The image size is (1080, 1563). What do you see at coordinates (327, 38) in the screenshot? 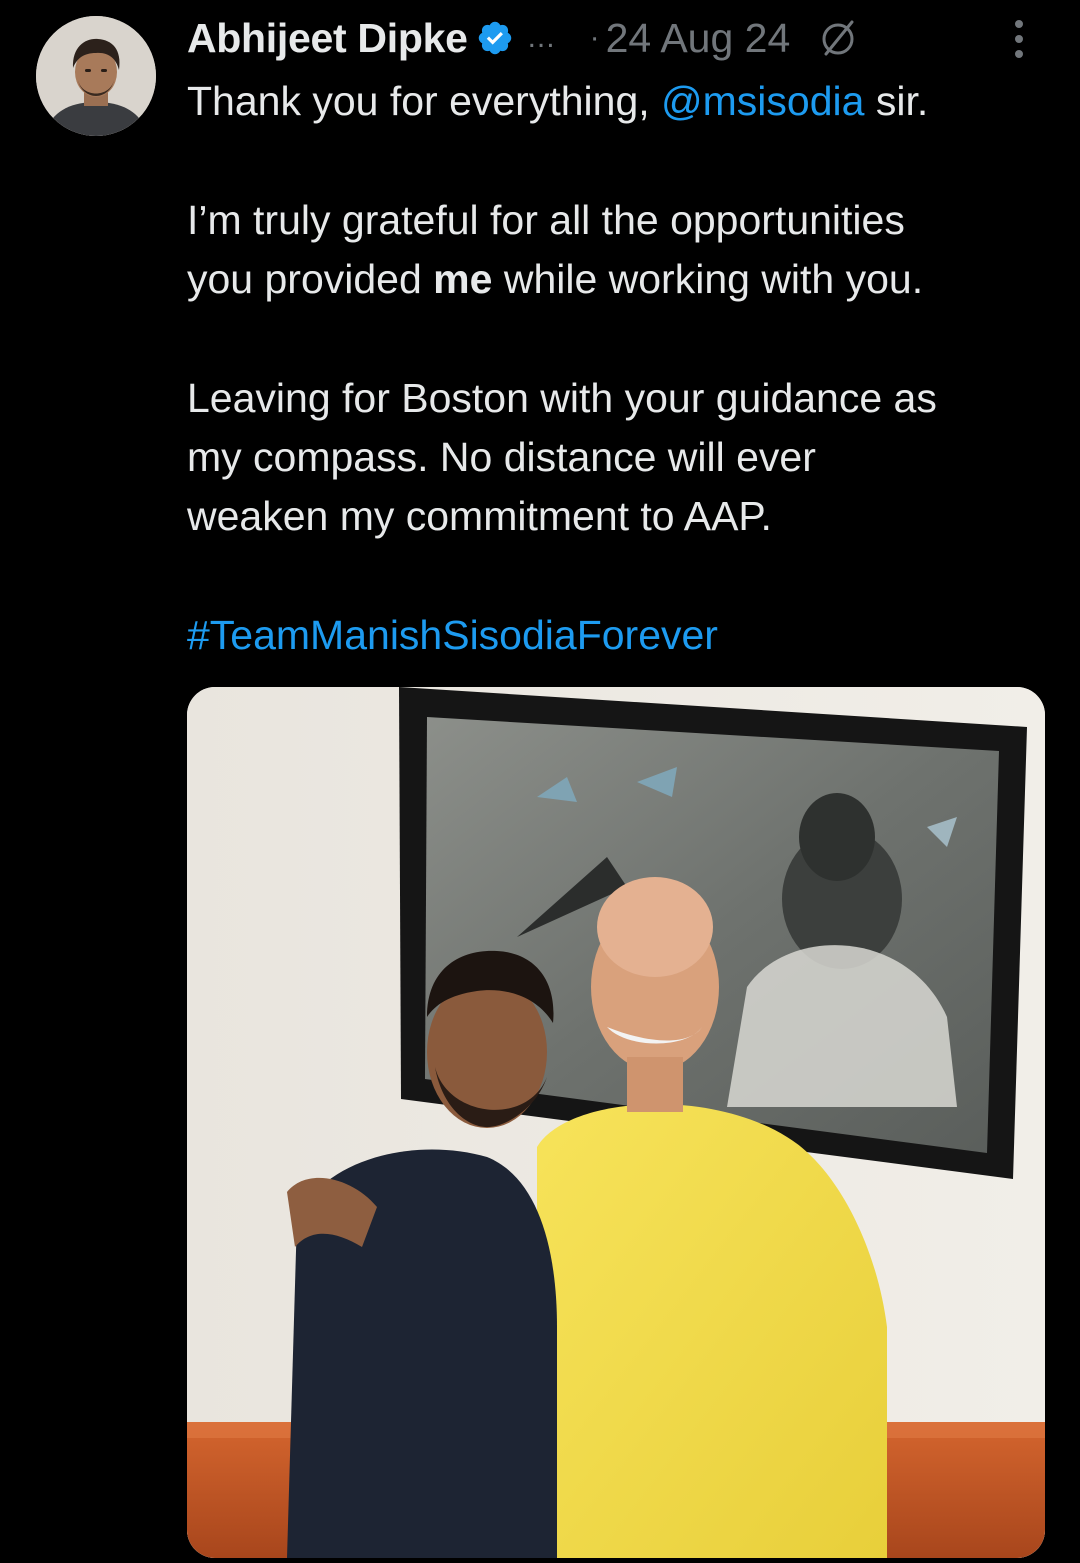
I see `author-name: Abhijeet Dipke` at bounding box center [327, 38].